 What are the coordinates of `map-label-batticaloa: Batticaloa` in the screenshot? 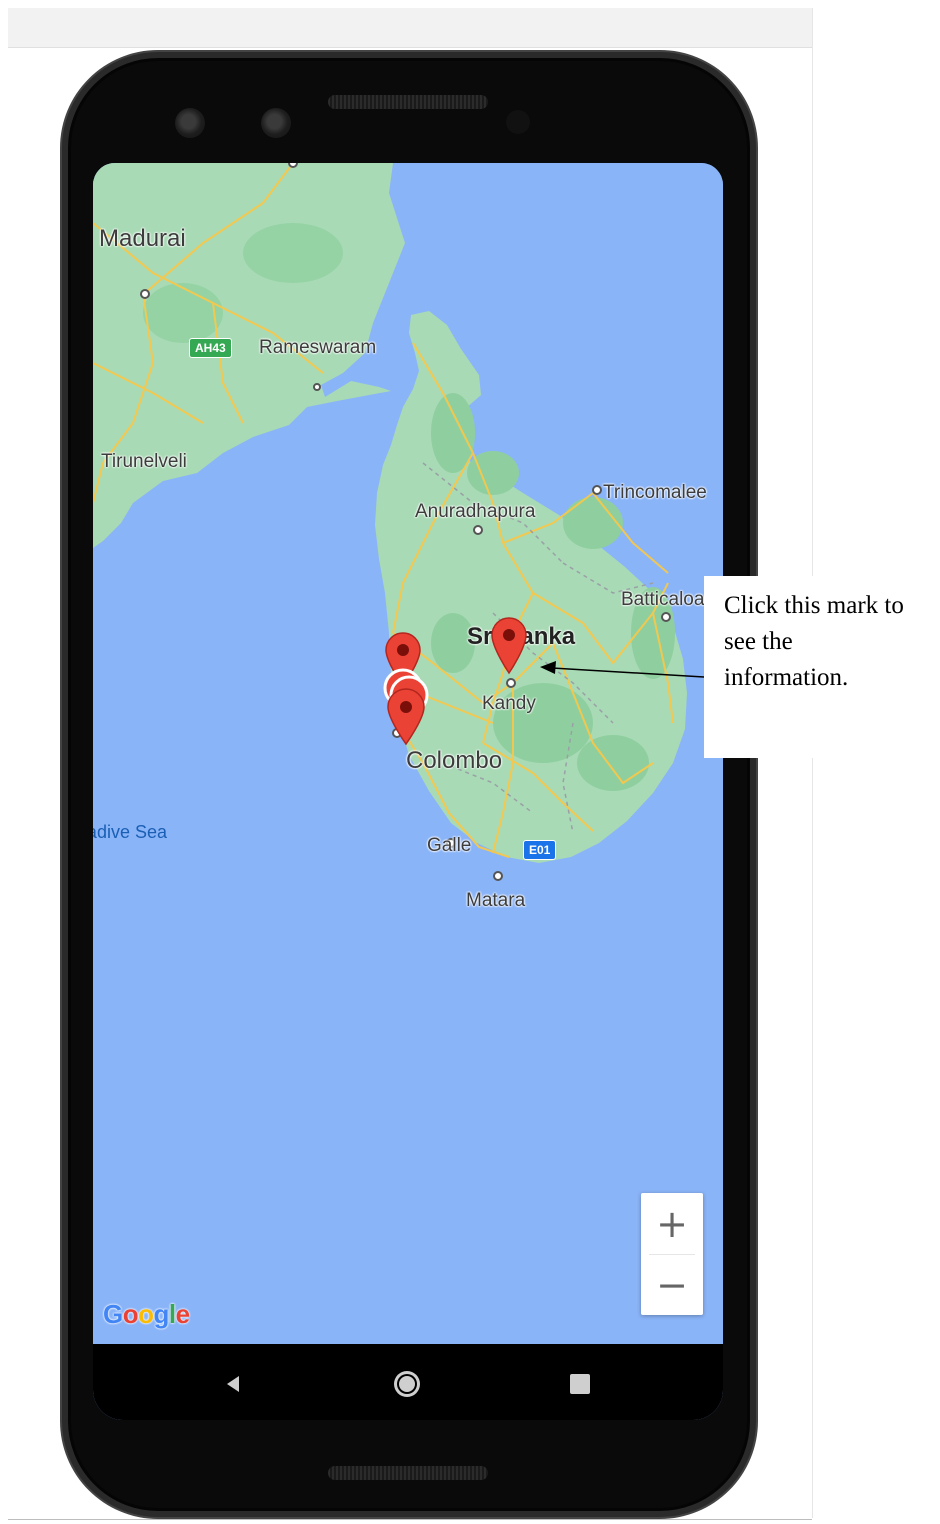 It's located at (663, 599).